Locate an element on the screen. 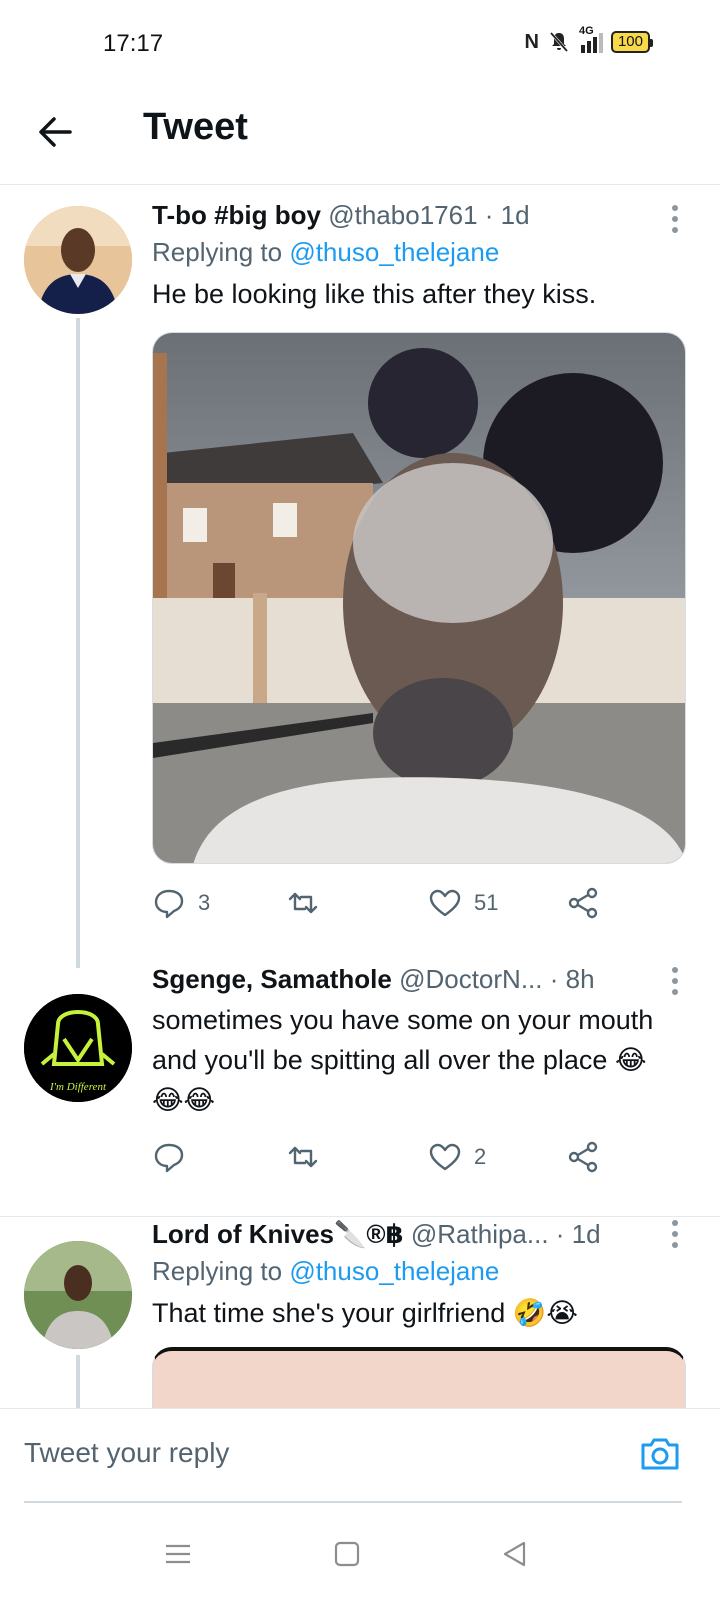 This screenshot has width=720, height=1600. top-app-bar: Tweet is located at coordinates (360, 137).